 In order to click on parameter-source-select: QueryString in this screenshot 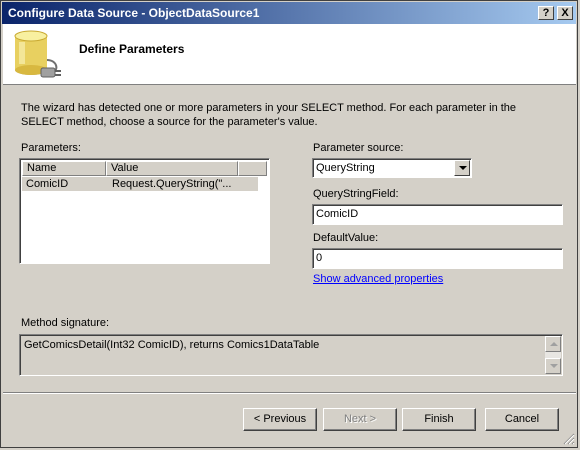, I will do `click(392, 168)`.